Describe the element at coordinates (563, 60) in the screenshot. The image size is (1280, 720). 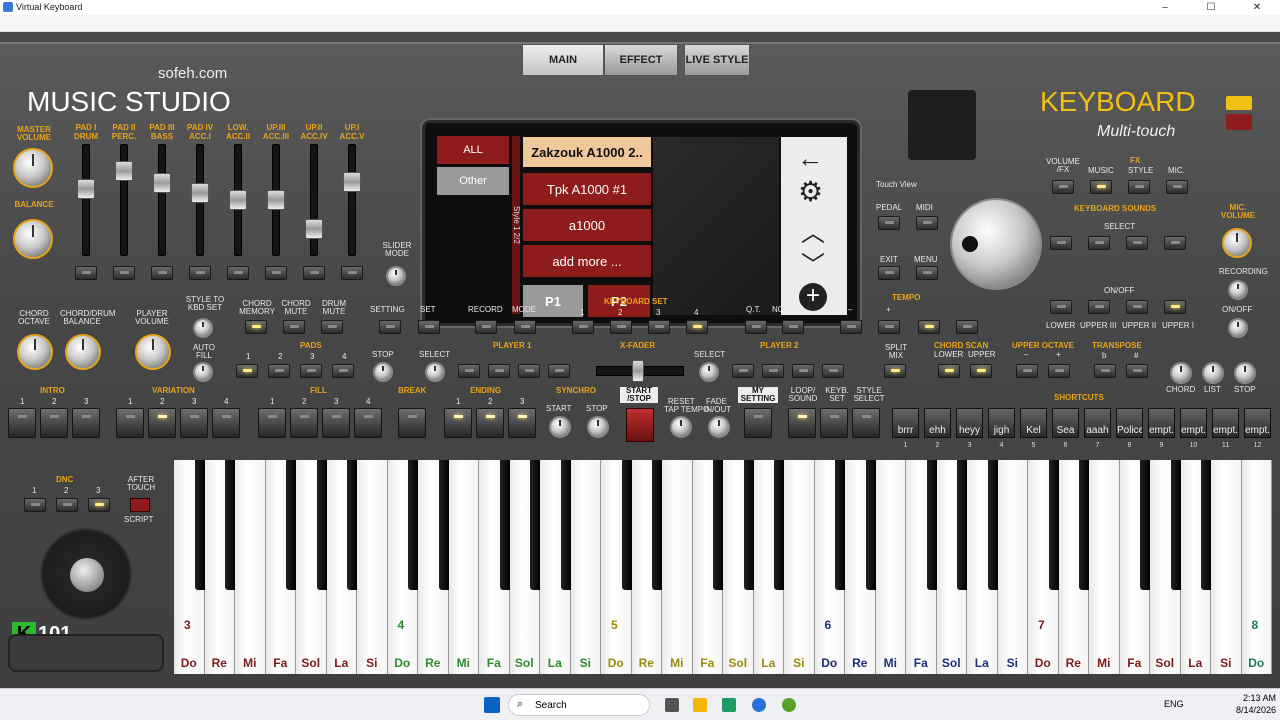
I see `tab-main: MAIN` at that location.